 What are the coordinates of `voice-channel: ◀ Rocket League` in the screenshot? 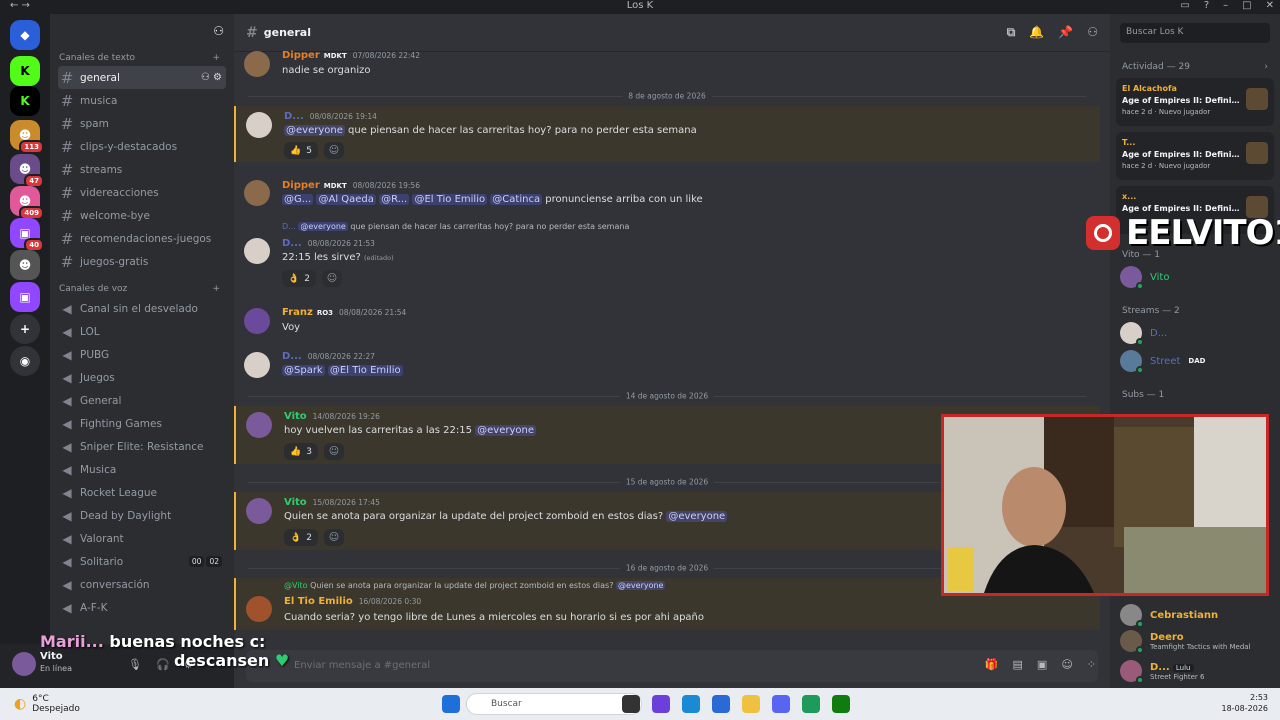 It's located at (142, 492).